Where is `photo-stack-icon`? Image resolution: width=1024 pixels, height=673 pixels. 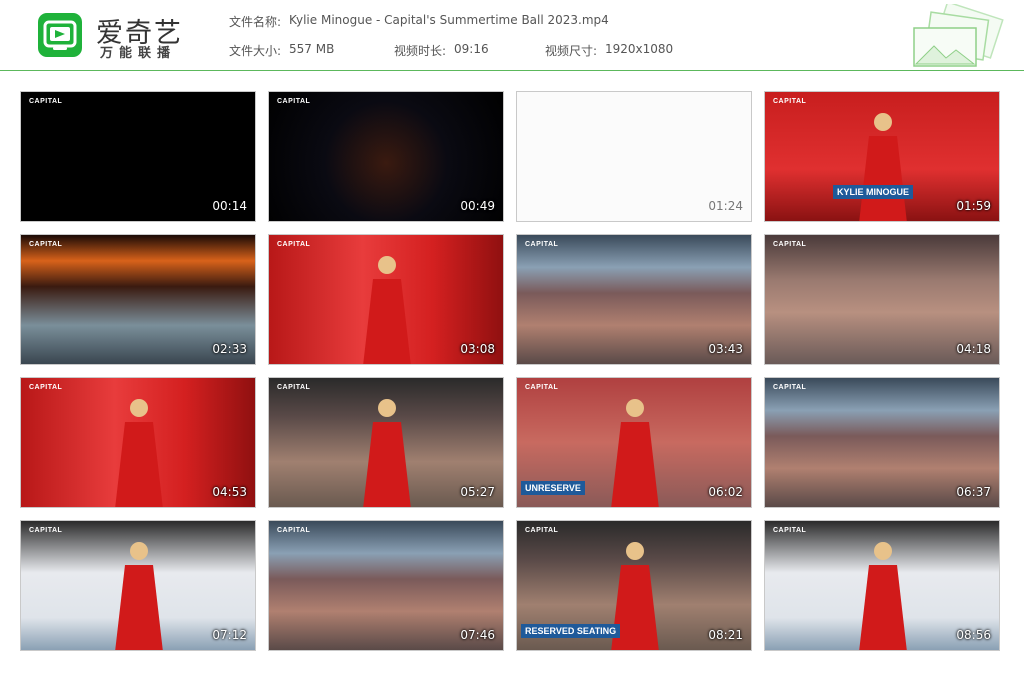 photo-stack-icon is located at coordinates (958, 35).